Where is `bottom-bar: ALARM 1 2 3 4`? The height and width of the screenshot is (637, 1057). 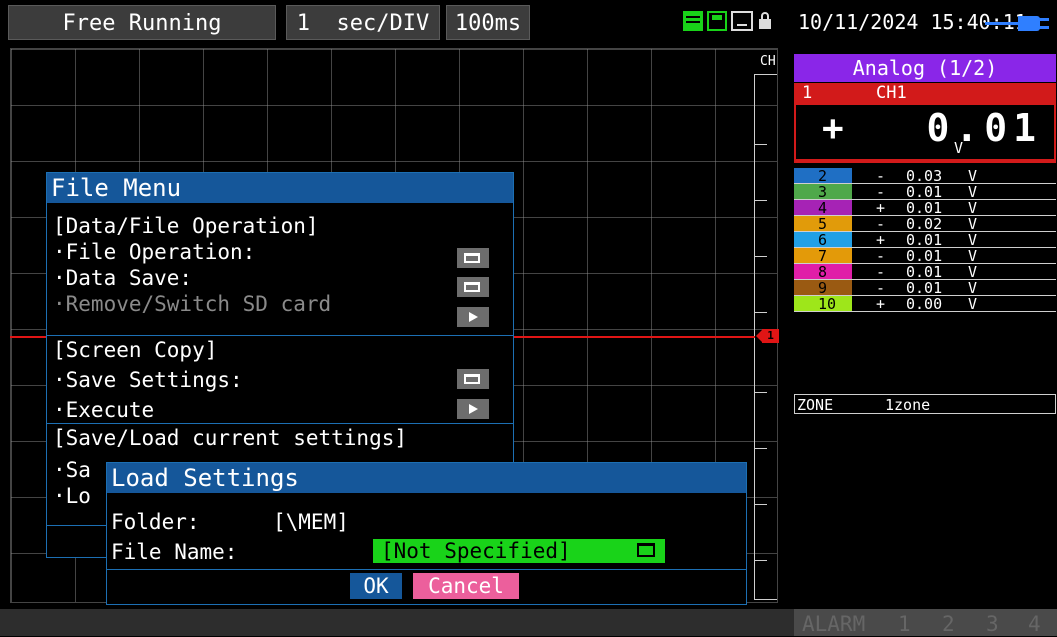
bottom-bar: ALARM 1 2 3 4 is located at coordinates (528, 622).